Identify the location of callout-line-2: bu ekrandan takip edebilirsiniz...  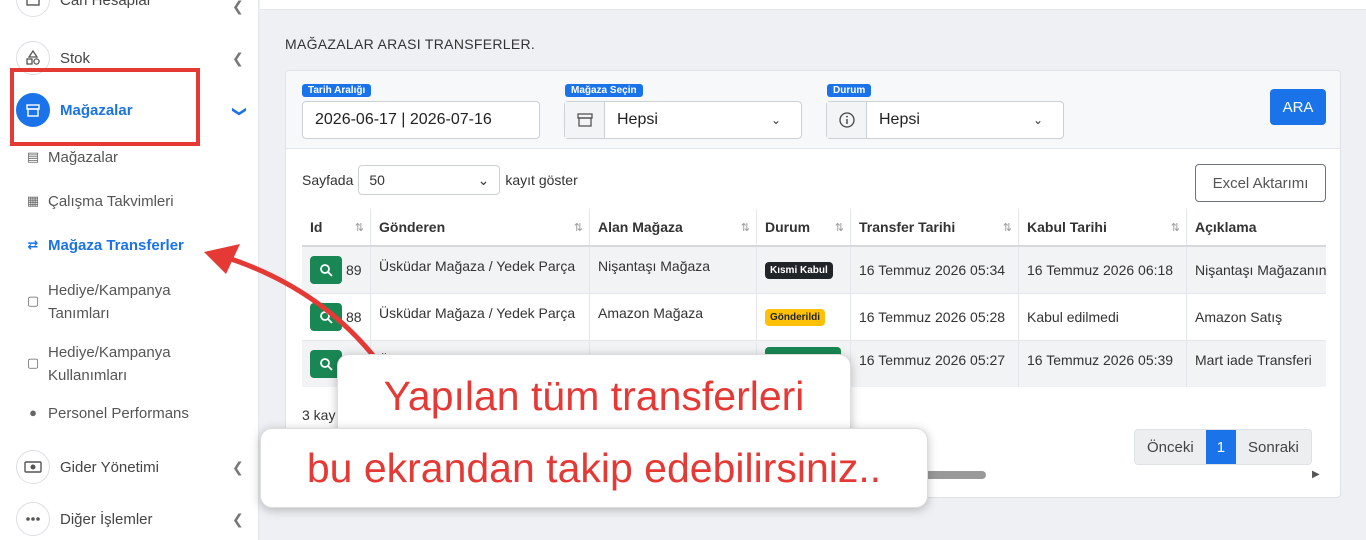
(594, 468).